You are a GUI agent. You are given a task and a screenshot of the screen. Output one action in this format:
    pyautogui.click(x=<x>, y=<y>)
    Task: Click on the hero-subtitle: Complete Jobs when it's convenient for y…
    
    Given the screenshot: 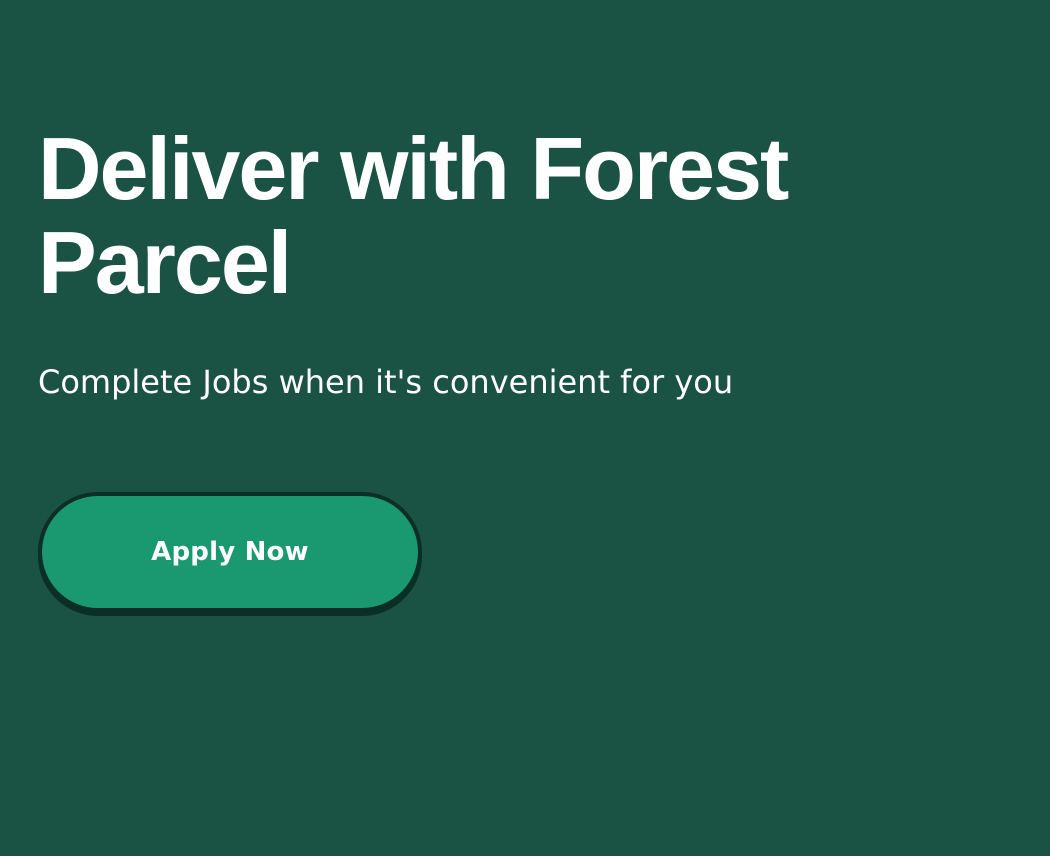 What is the action you would take?
    pyautogui.click(x=386, y=382)
    